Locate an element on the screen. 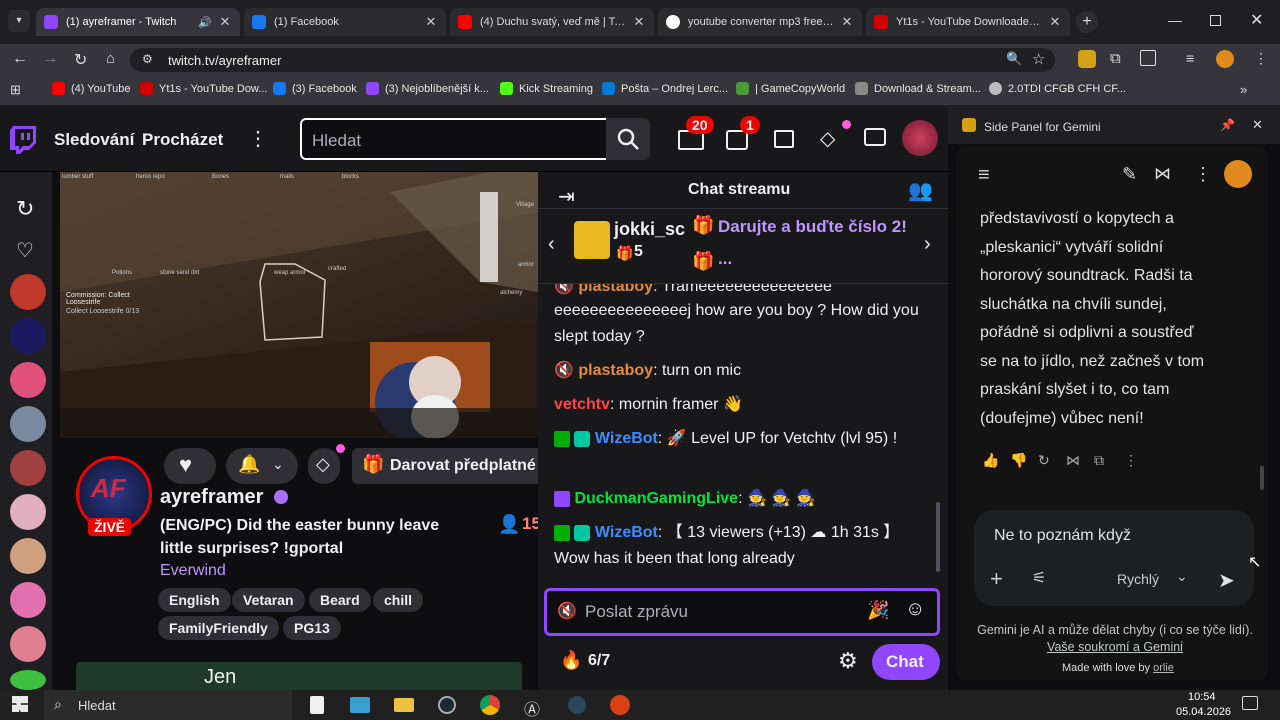 This screenshot has width=1280, height=720. media-icon: ≡ is located at coordinates (1190, 58).